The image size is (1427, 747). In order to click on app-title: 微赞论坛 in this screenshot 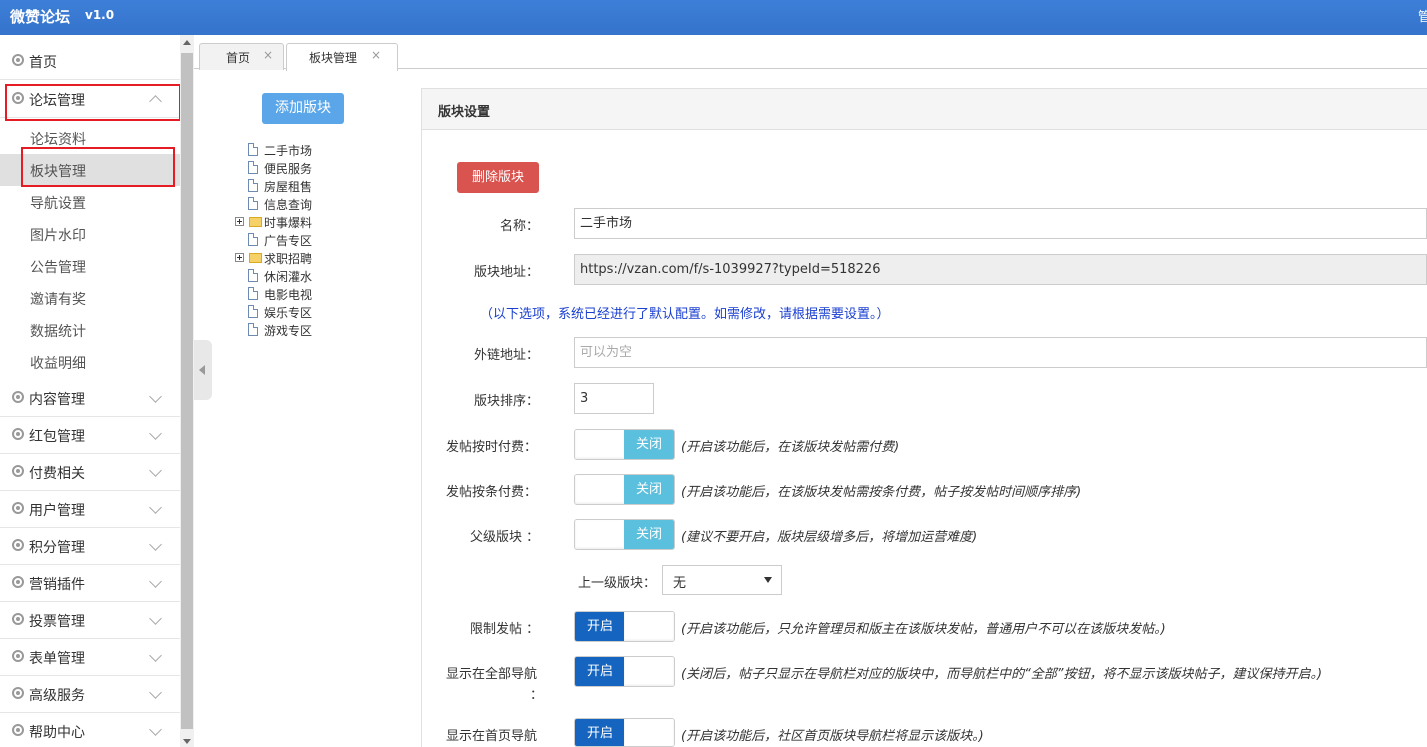, I will do `click(40, 17)`.